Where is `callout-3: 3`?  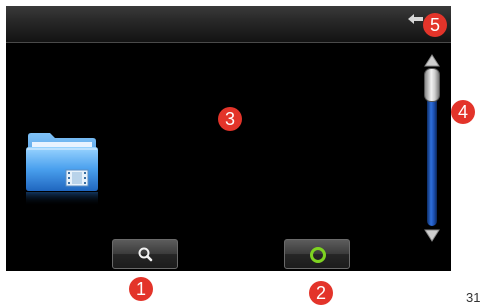
callout-3: 3 is located at coordinates (230, 119).